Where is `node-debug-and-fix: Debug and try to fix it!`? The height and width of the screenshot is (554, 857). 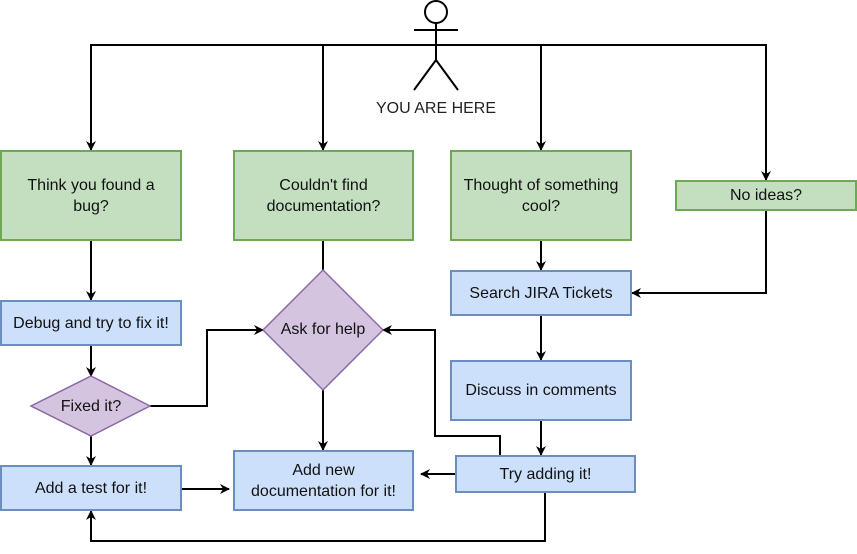 node-debug-and-fix: Debug and try to fix it! is located at coordinates (91, 323).